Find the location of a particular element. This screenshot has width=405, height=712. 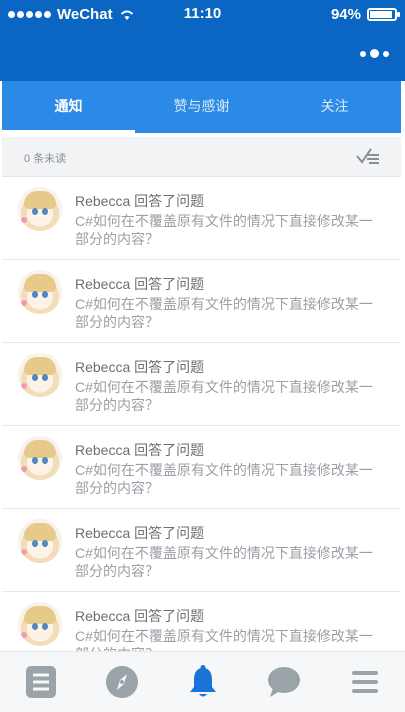

unread-count: 0 条未读 is located at coordinates (45, 159).